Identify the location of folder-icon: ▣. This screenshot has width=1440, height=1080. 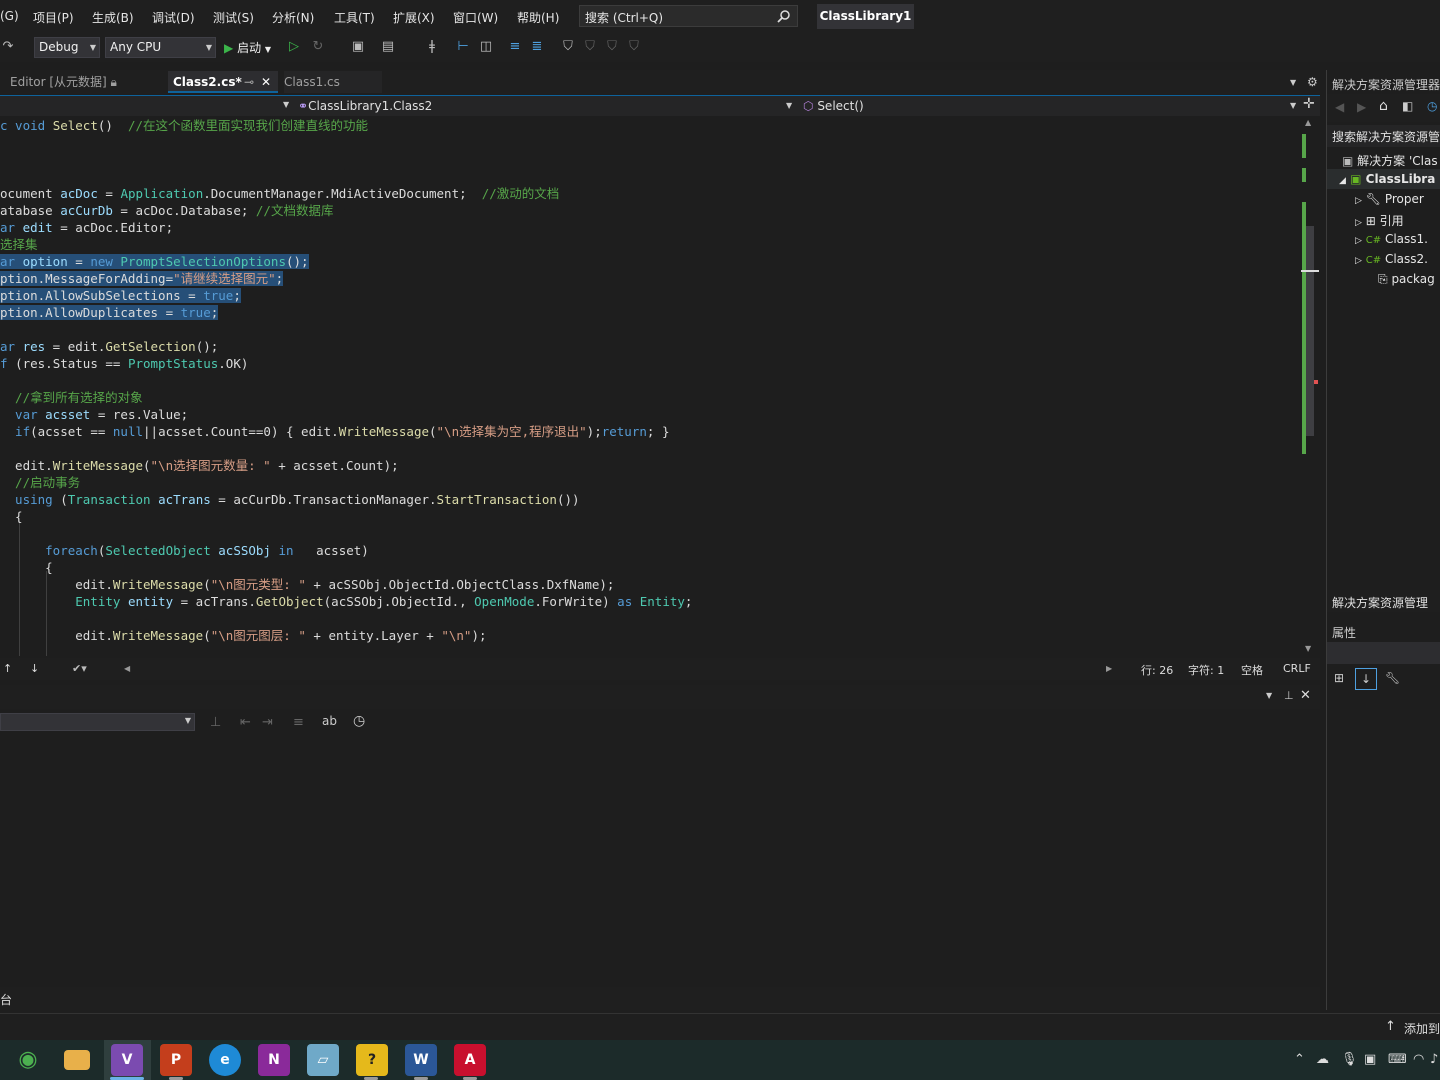
(358, 47).